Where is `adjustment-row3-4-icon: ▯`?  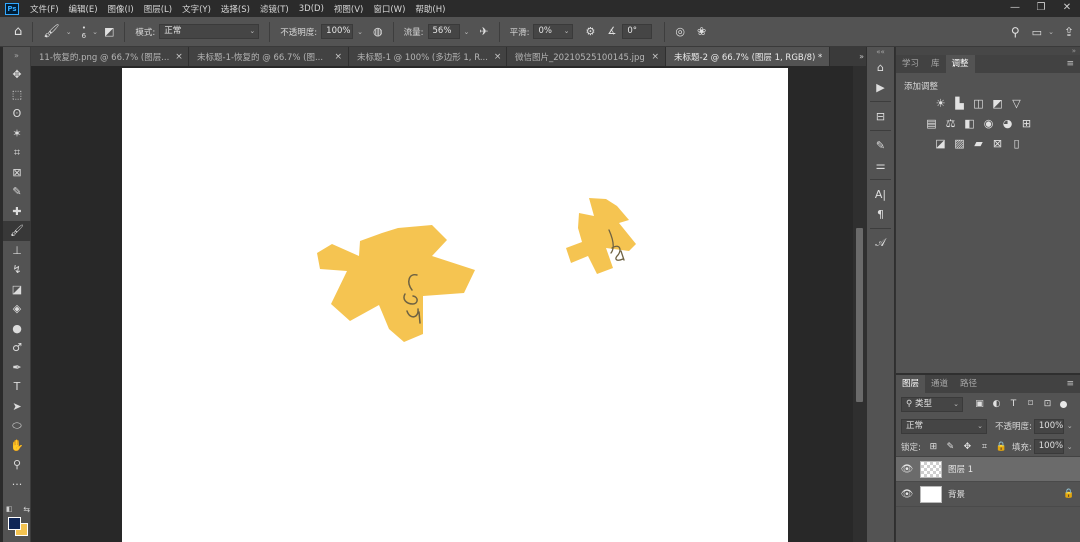
adjustment-row3-4-icon: ▯ is located at coordinates (1016, 143).